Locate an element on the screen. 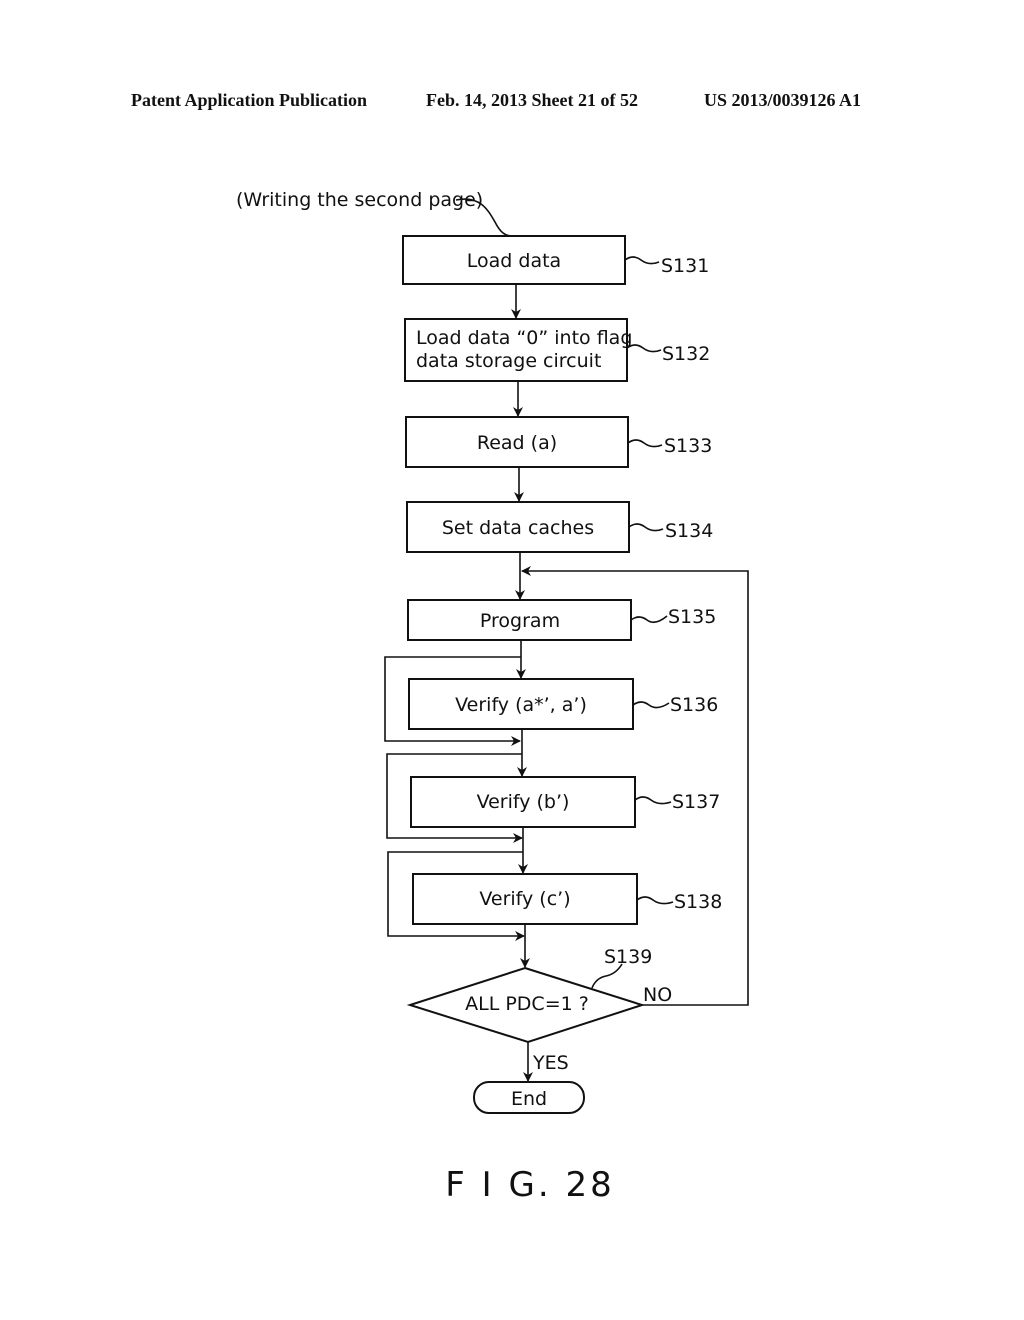 The height and width of the screenshot is (1320, 1024). step-s134: Set data caches S134 is located at coordinates (559, 527).